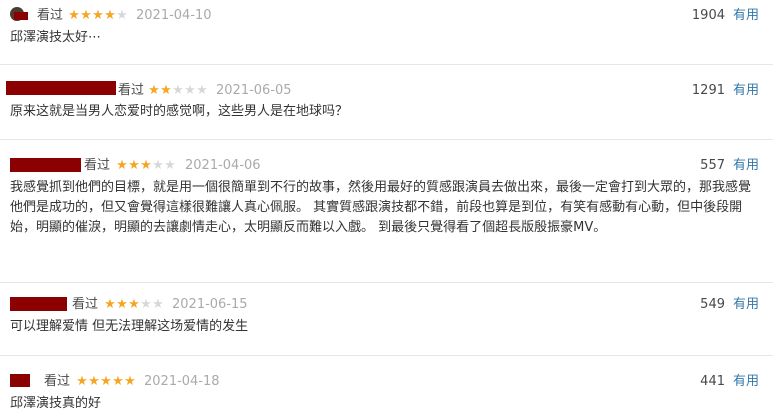 Image resolution: width=773 pixels, height=420 pixels. Describe the element at coordinates (386, 382) in the screenshot. I see `review-meta: 看过 ★ ★ ★ ★ ★ 2021-04-18 441 有用` at that location.